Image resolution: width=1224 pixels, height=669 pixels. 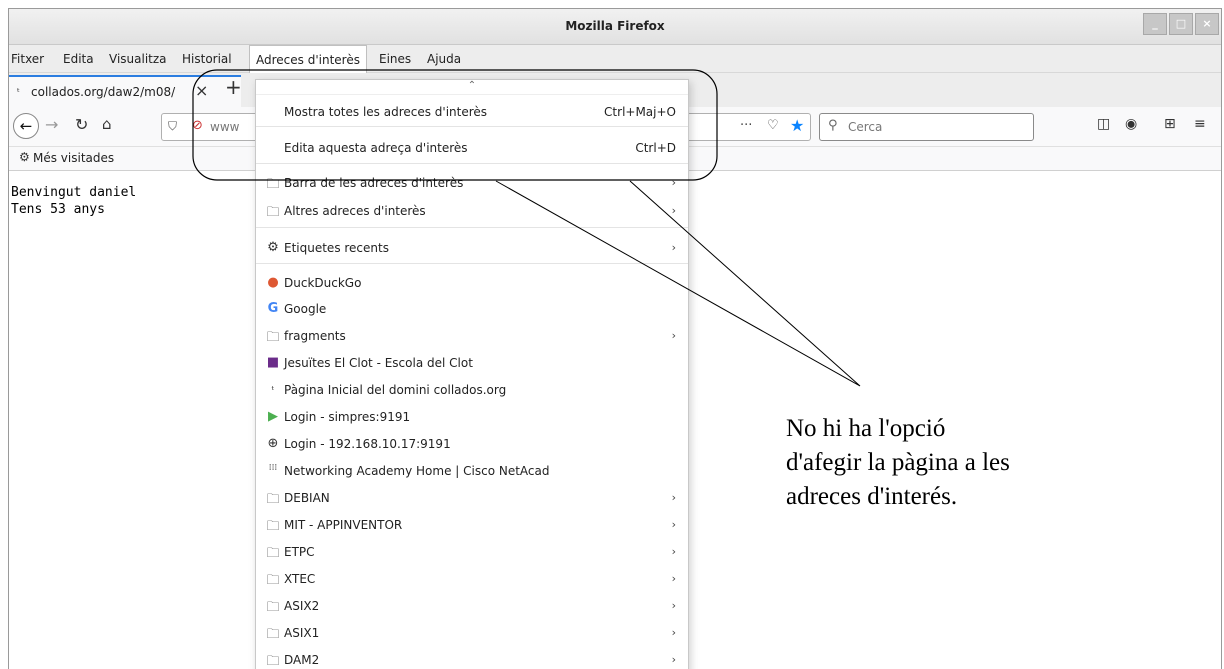 I want to click on close-window-button: ×, so click(x=1207, y=24).